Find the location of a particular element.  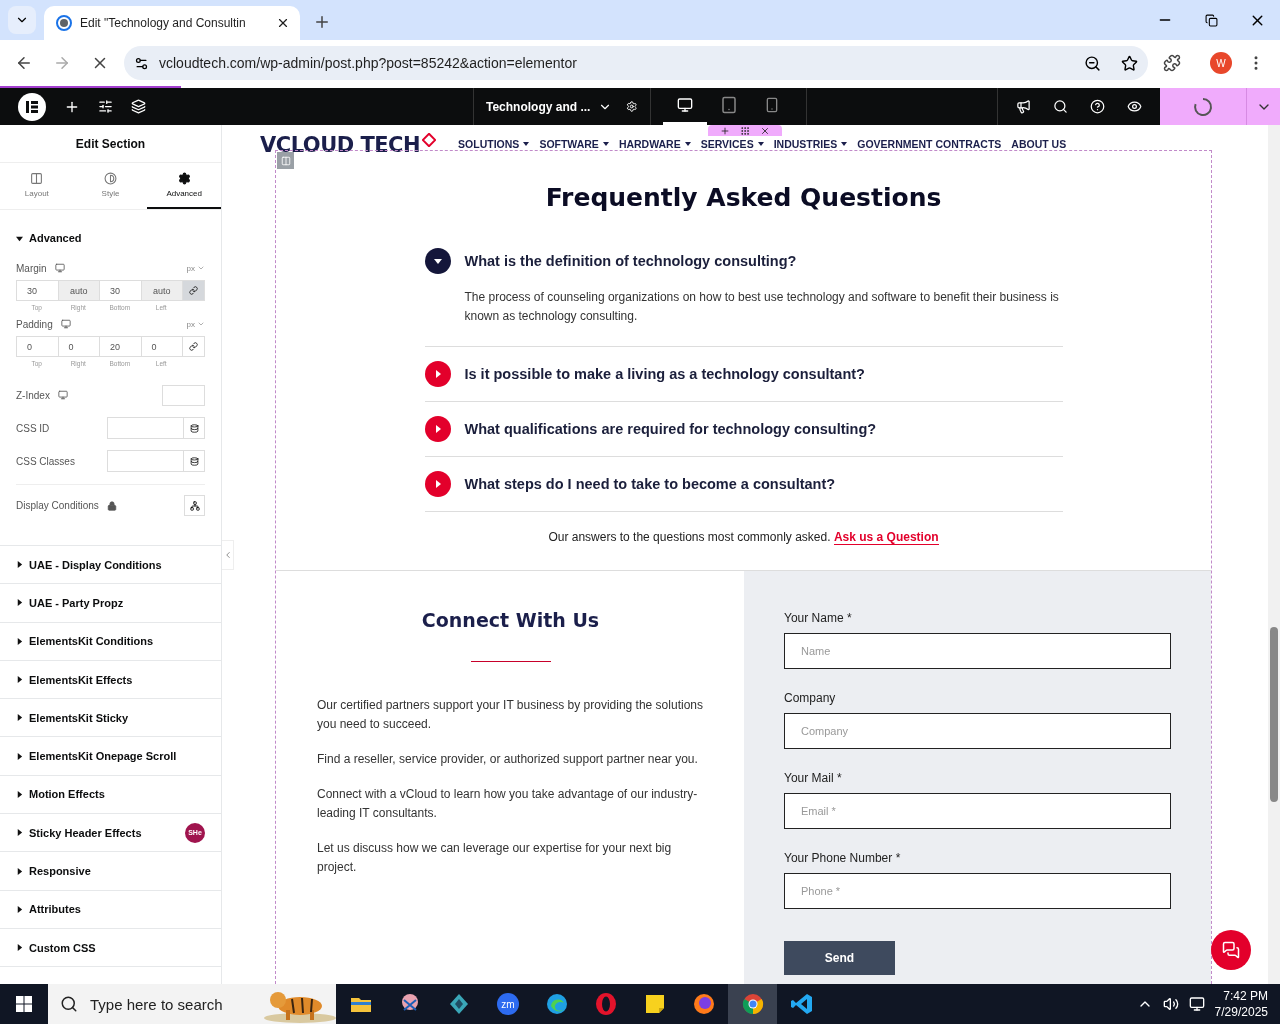

section-handle is located at coordinates (745, 130).